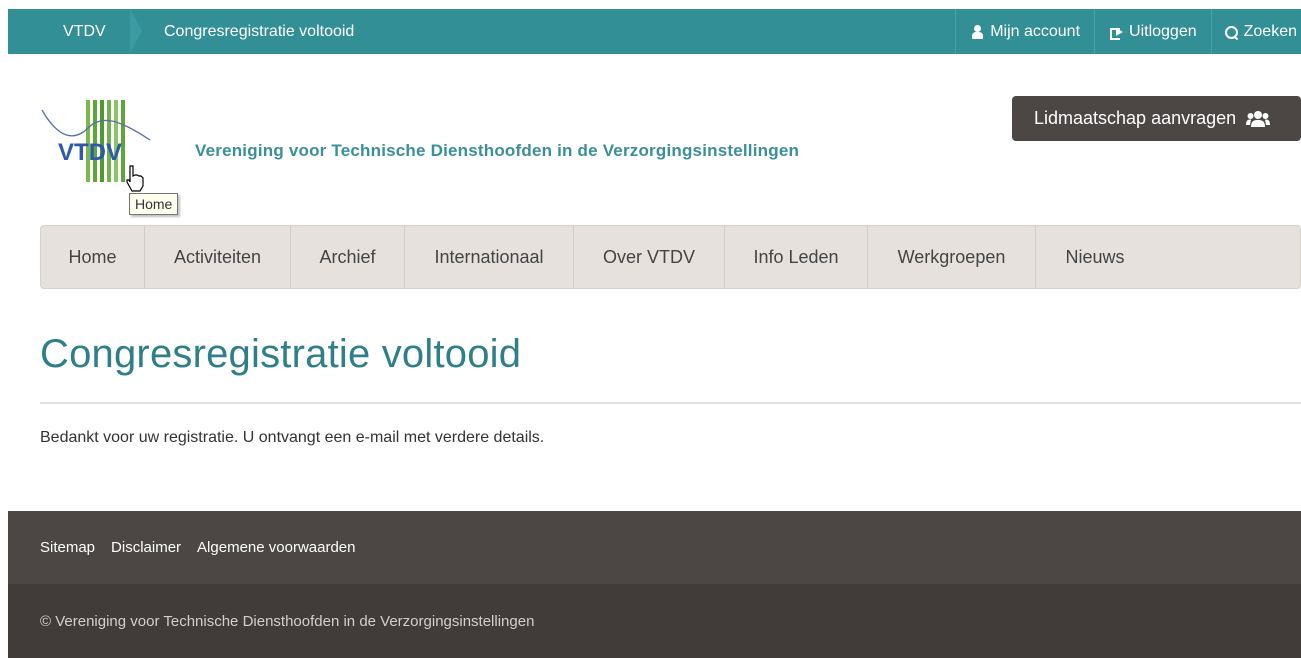 This screenshot has height=658, width=1301. Describe the element at coordinates (1135, 118) in the screenshot. I see `membership-request-label: Lidmaatschap aanvragen` at that location.